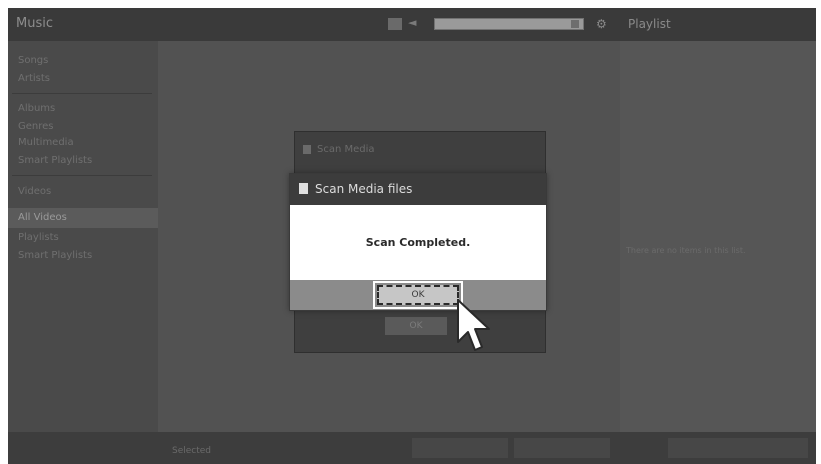  I want to click on ok-button: OK, so click(418, 295).